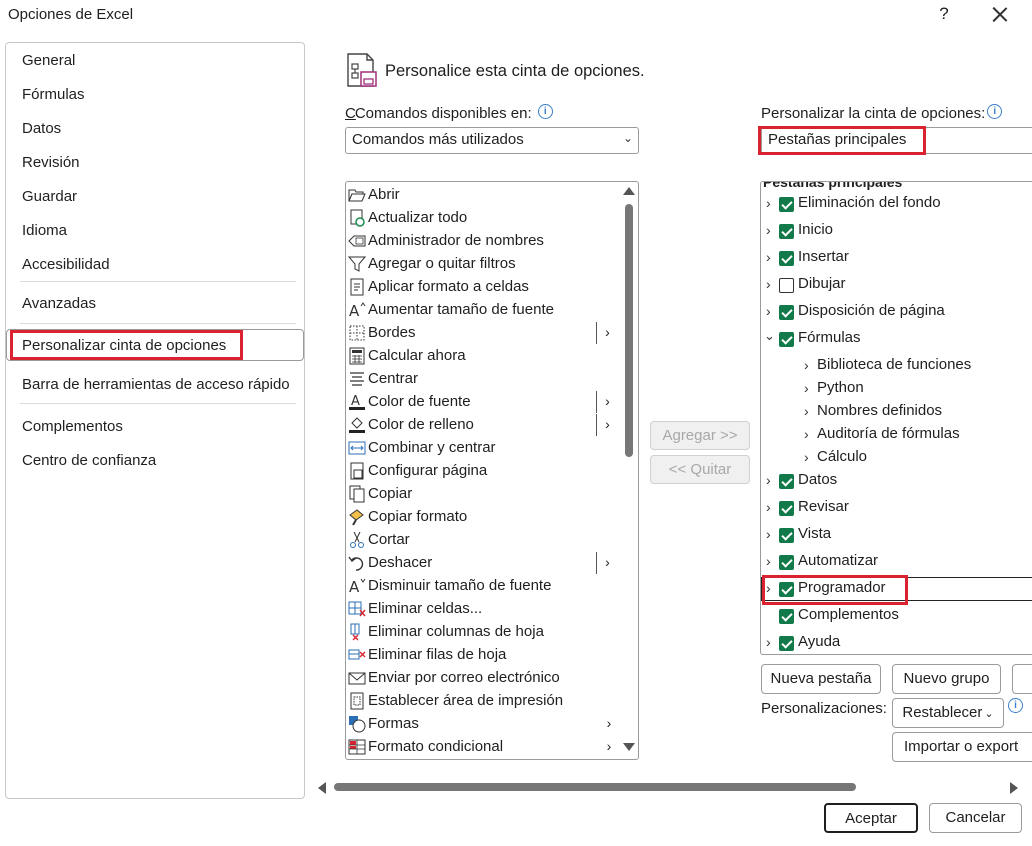 The image size is (1032, 846). Describe the element at coordinates (390, 493) in the screenshot. I see `list-item-label: Copiar` at that location.